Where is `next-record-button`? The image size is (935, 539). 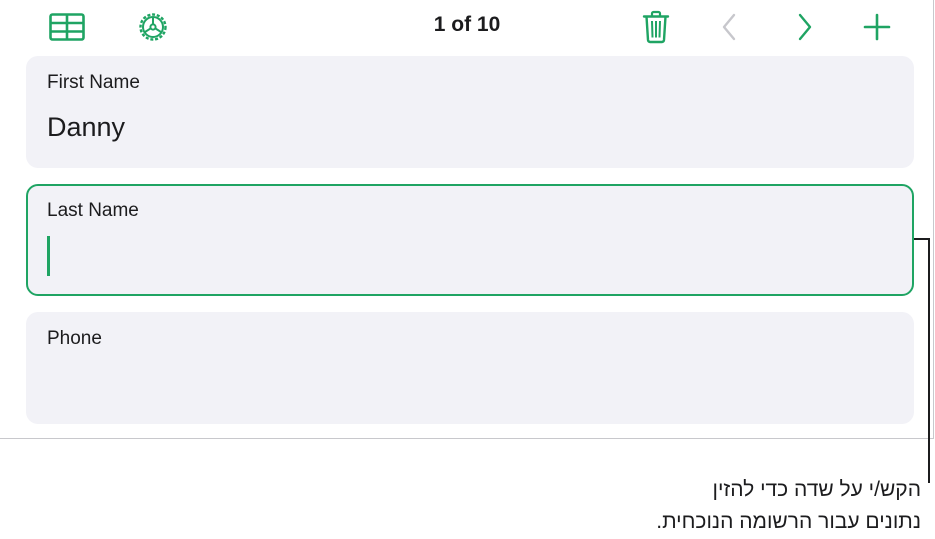 next-record-button is located at coordinates (805, 27).